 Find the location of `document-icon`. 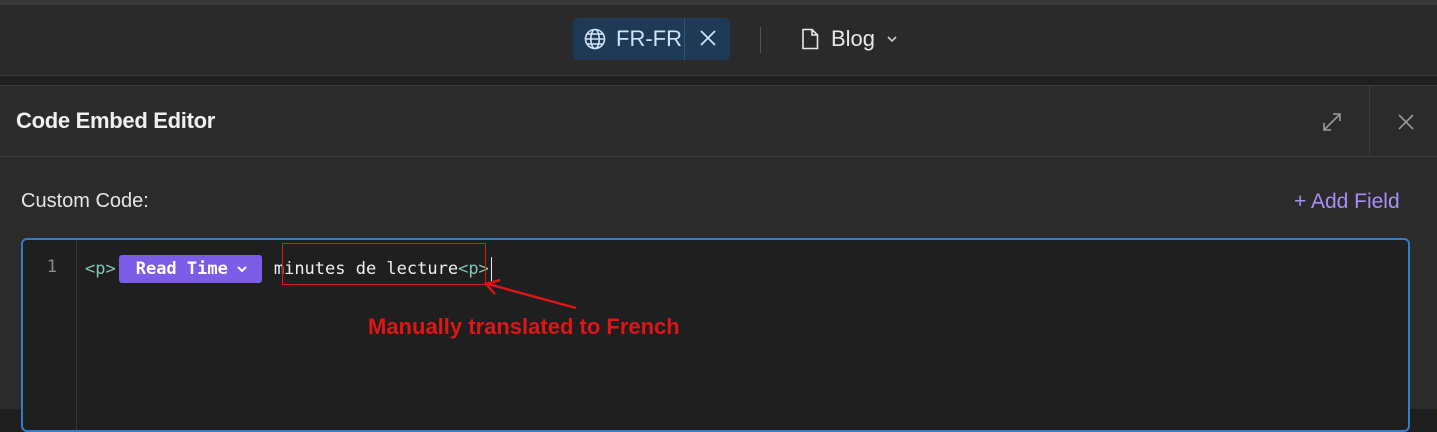

document-icon is located at coordinates (810, 39).